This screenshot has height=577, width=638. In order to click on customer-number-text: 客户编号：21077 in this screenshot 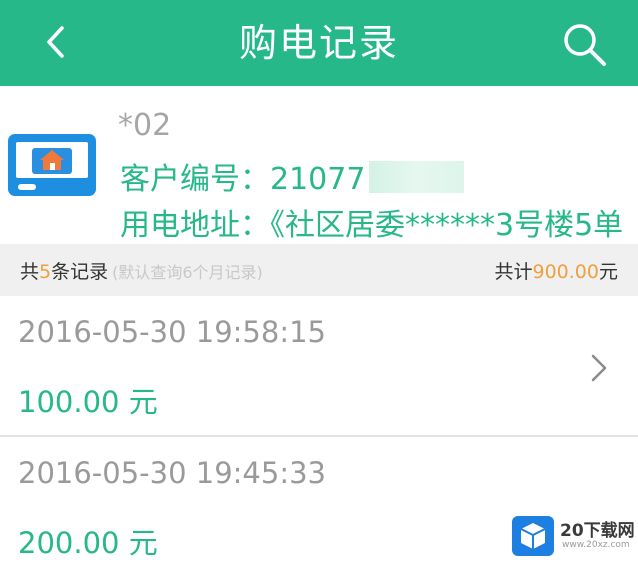, I will do `click(243, 179)`.